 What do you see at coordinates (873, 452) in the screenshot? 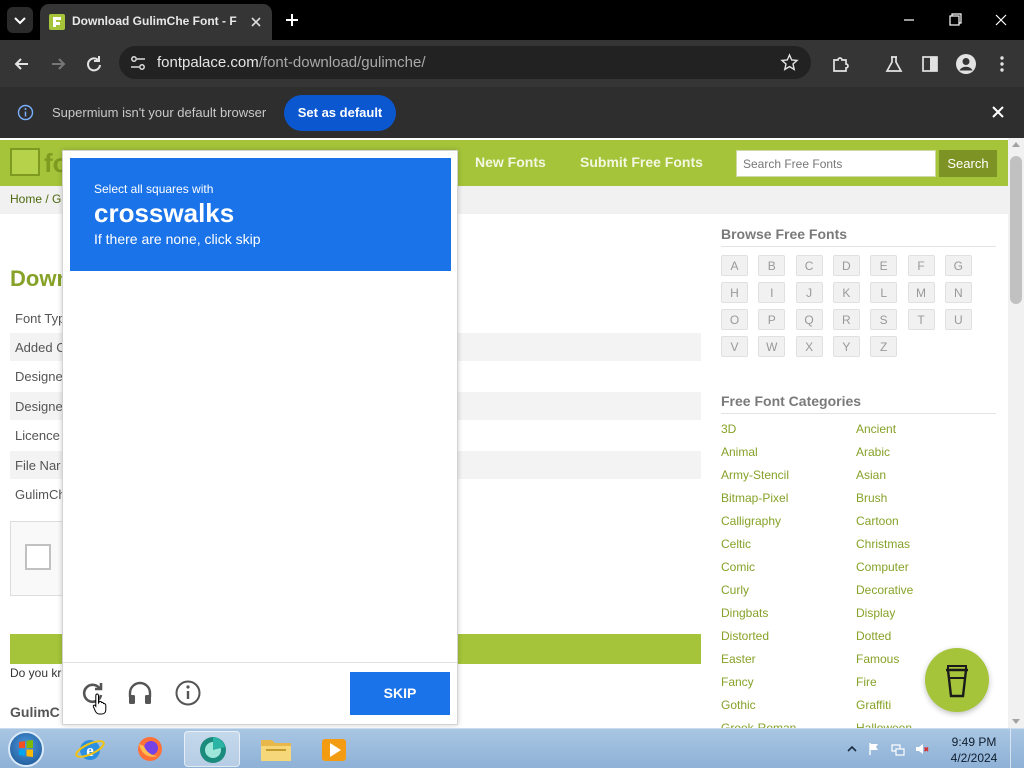
I see `category-link-arabic: Arabic` at bounding box center [873, 452].